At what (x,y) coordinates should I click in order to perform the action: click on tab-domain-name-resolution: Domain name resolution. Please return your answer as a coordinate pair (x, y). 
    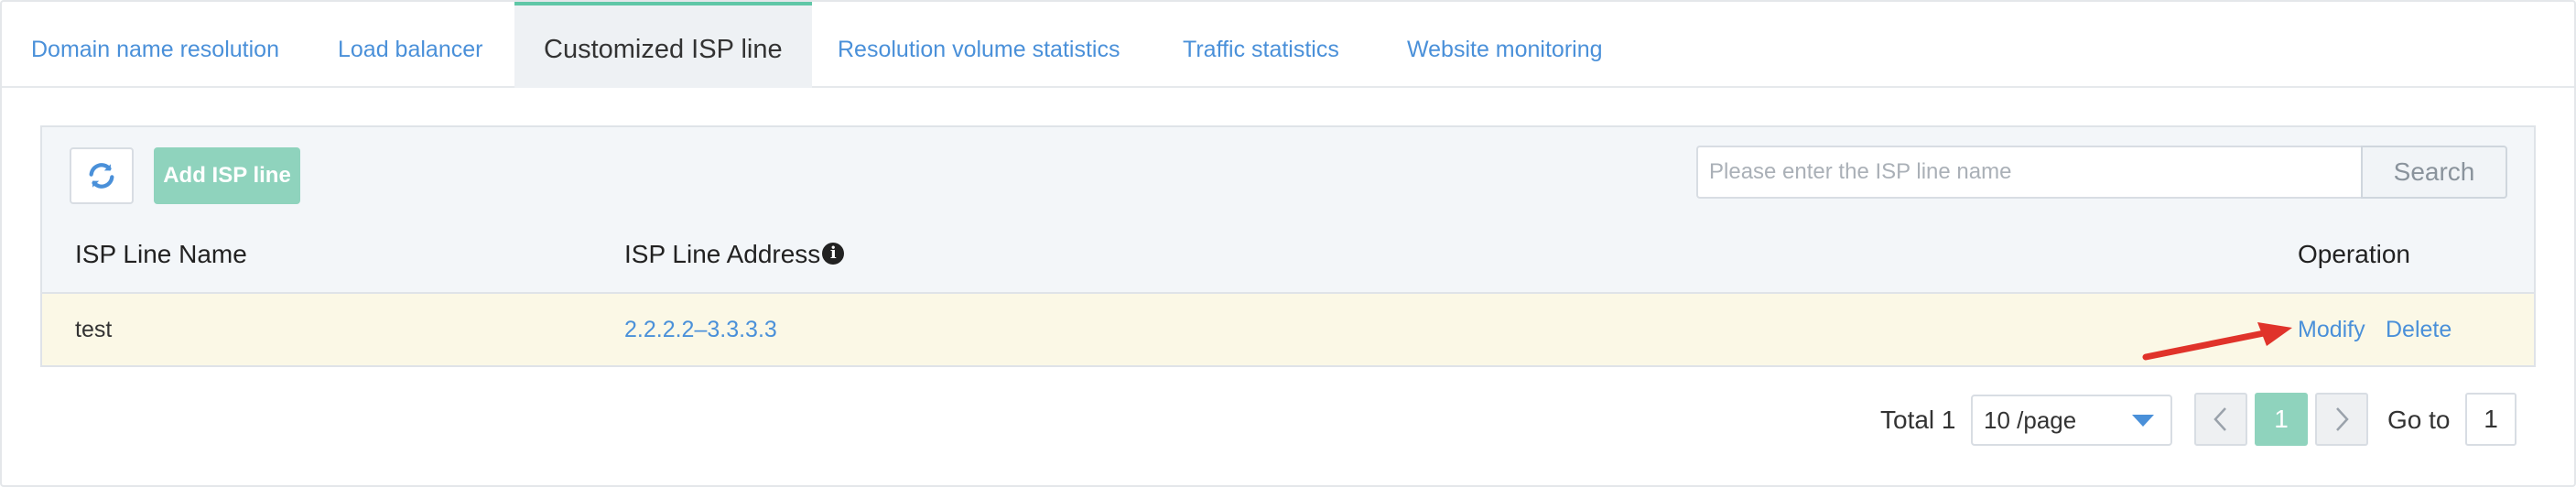
    Looking at the image, I should click on (155, 44).